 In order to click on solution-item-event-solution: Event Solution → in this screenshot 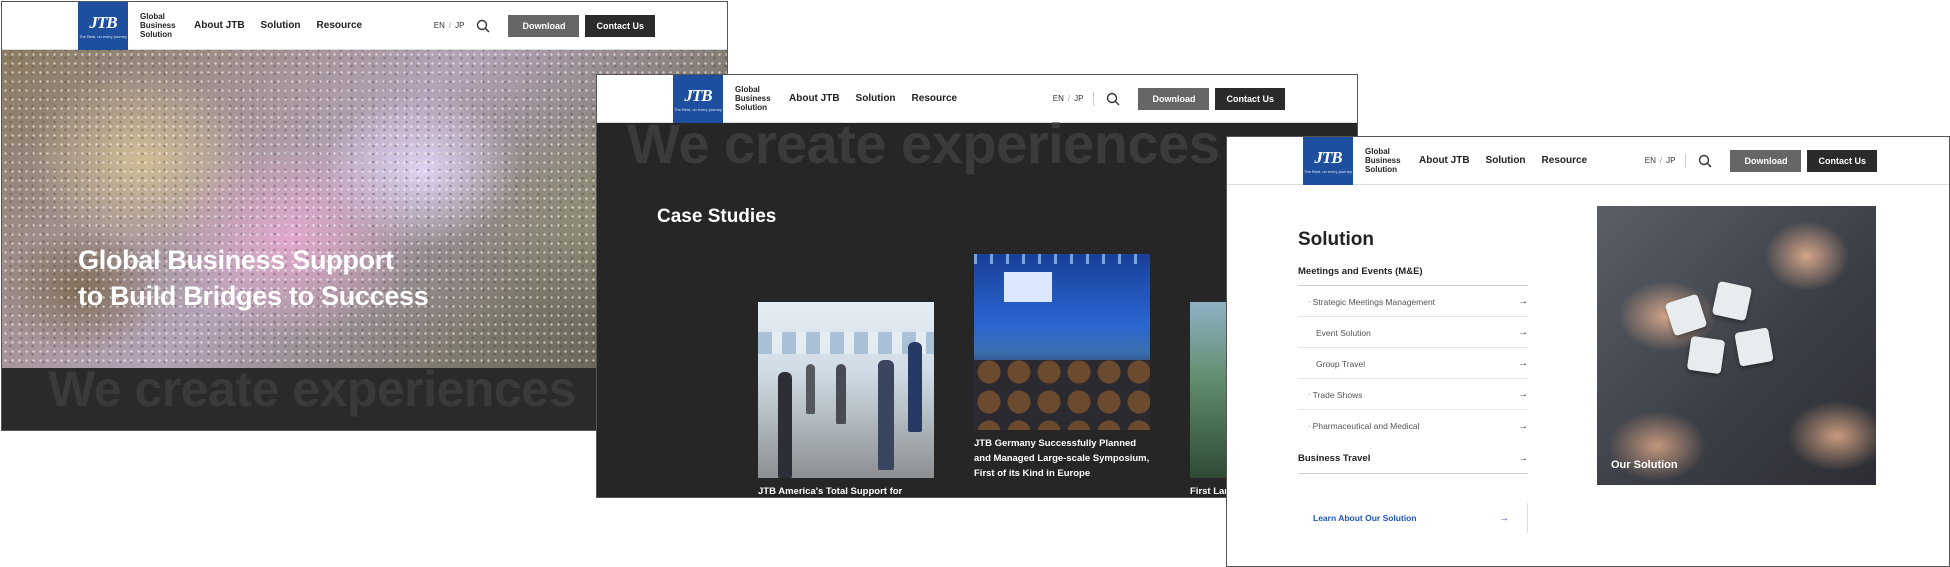, I will do `click(1413, 333)`.